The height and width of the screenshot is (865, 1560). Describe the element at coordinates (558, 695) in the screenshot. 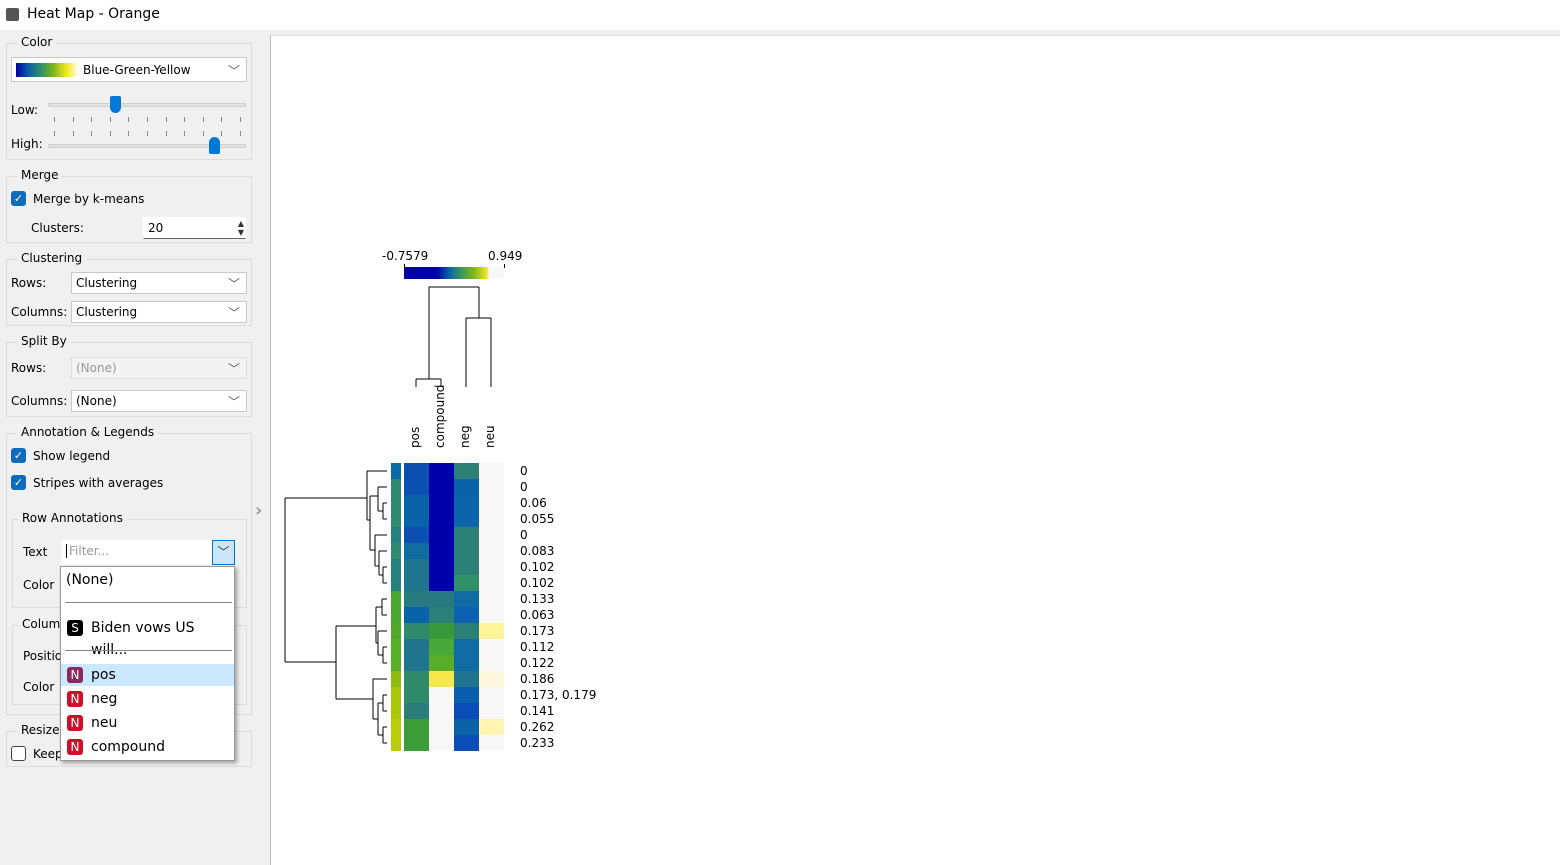

I see `row-label: 0.173, 0.179` at that location.